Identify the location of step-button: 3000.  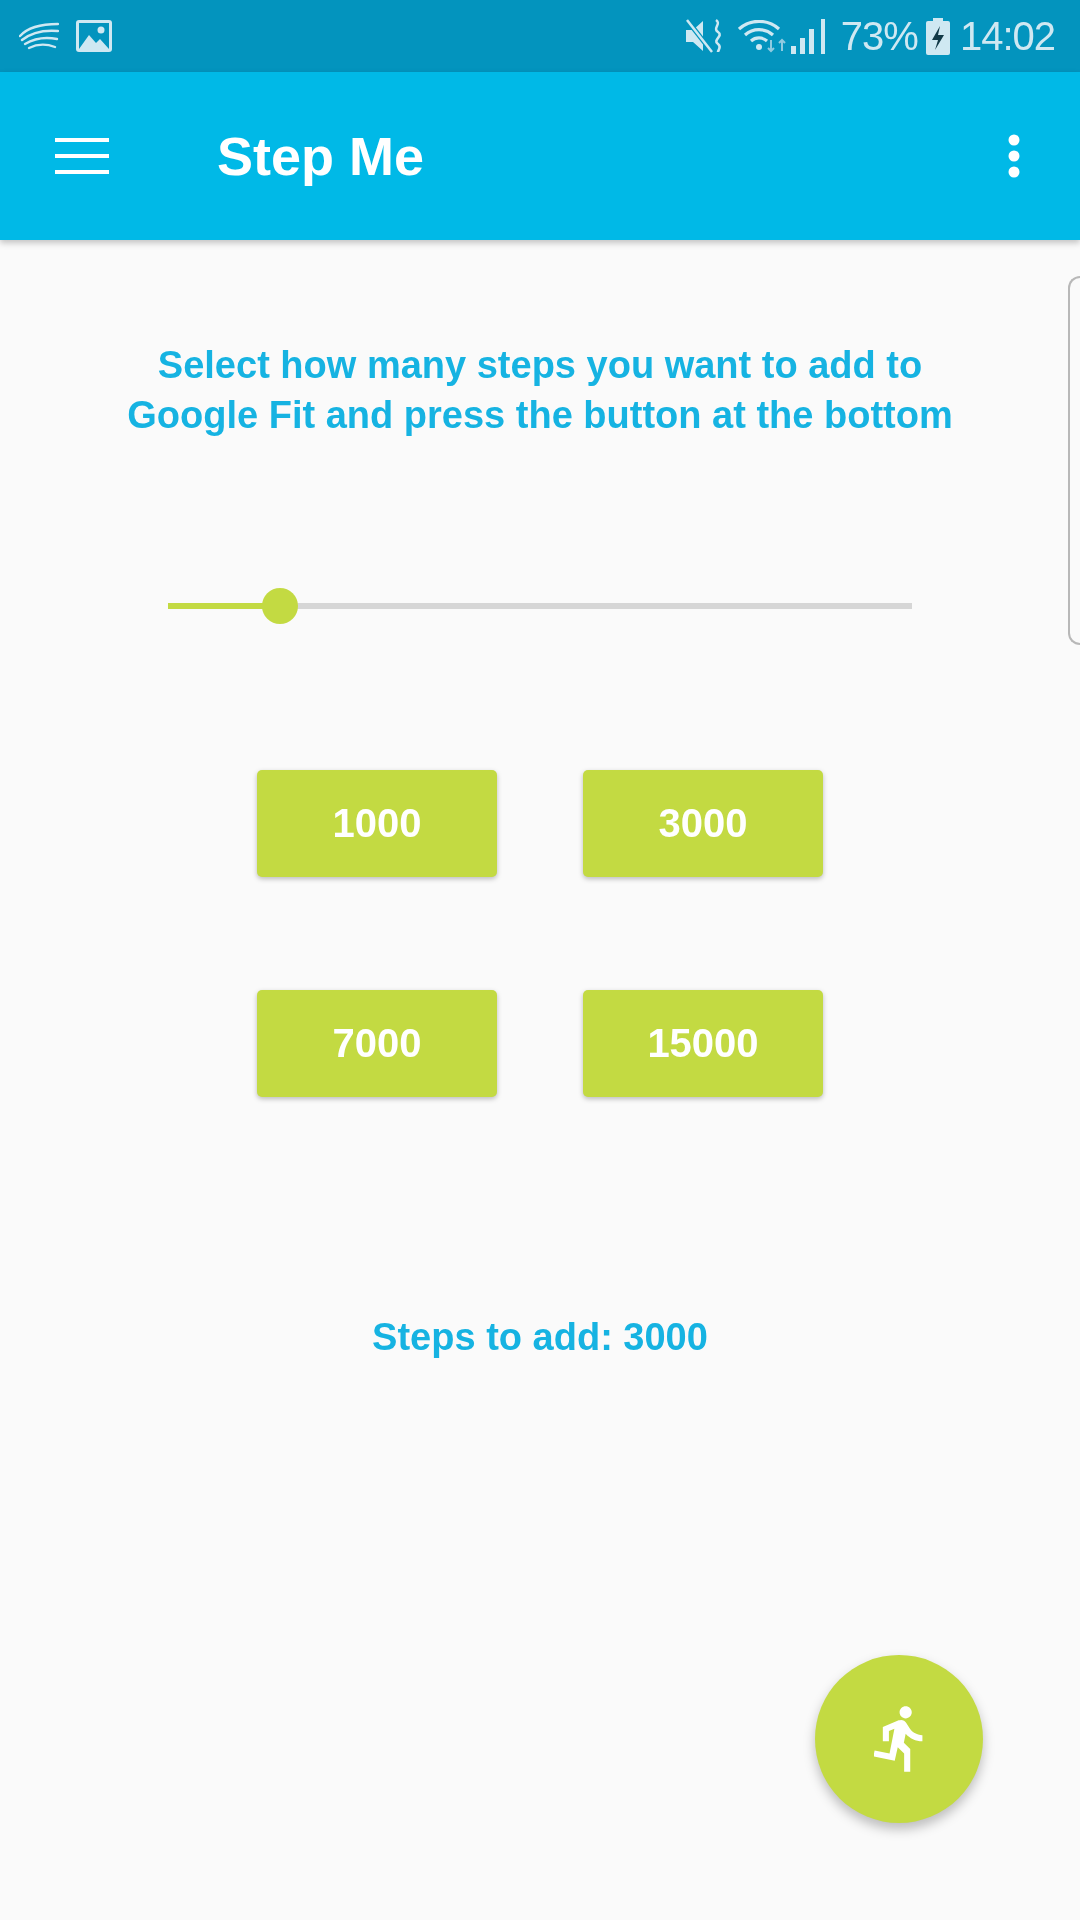
(703, 823).